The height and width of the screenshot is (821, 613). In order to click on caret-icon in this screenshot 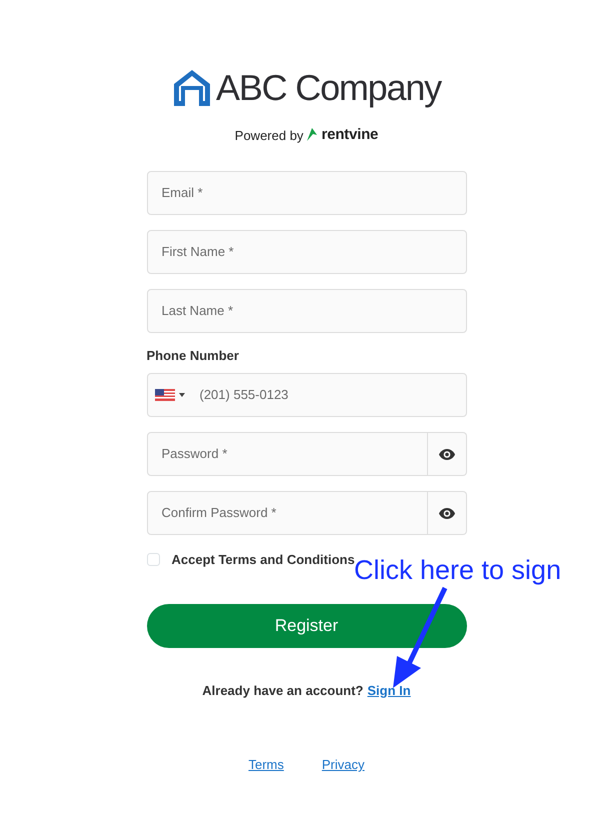, I will do `click(181, 395)`.